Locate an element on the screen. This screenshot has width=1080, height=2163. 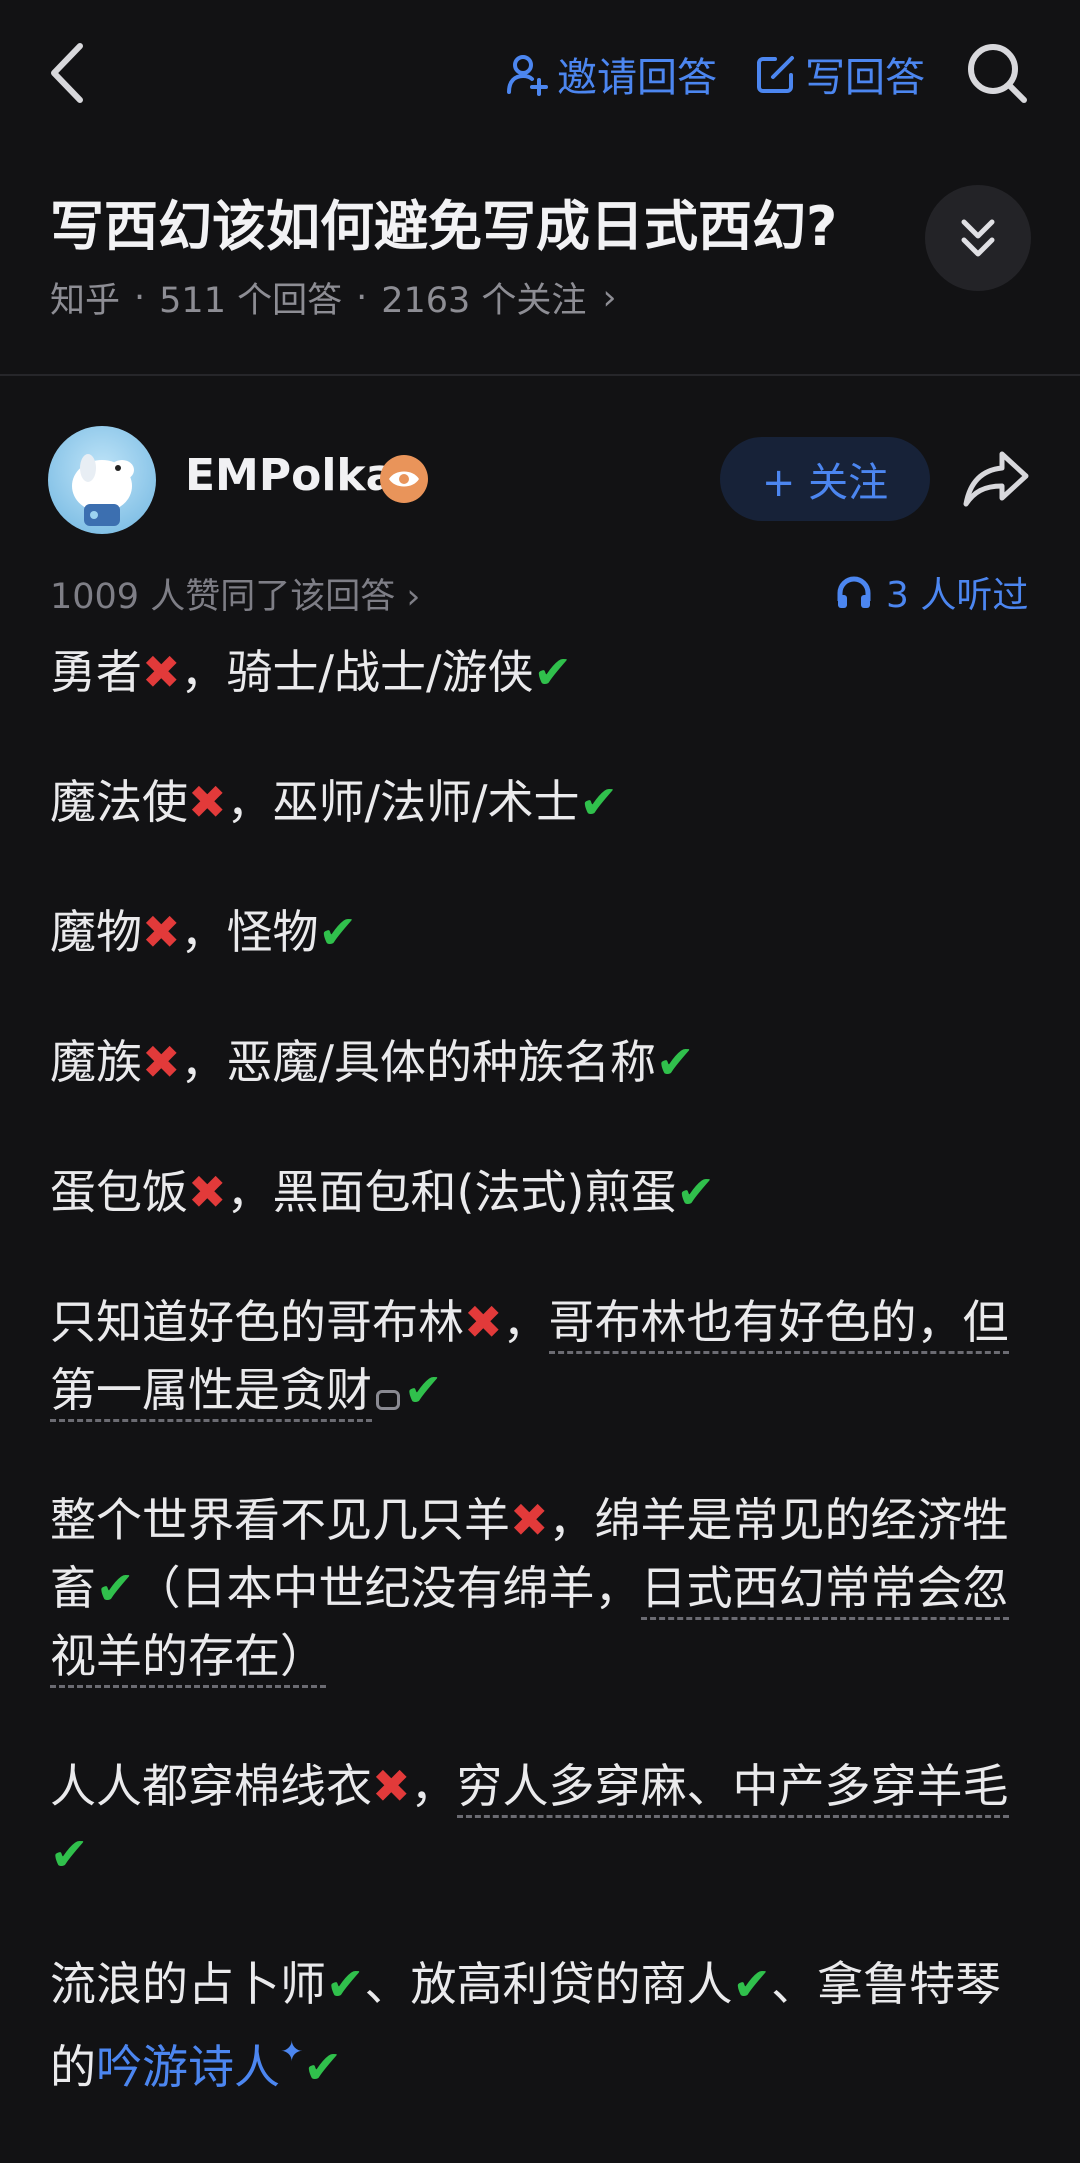
eye-icon is located at coordinates (404, 479).